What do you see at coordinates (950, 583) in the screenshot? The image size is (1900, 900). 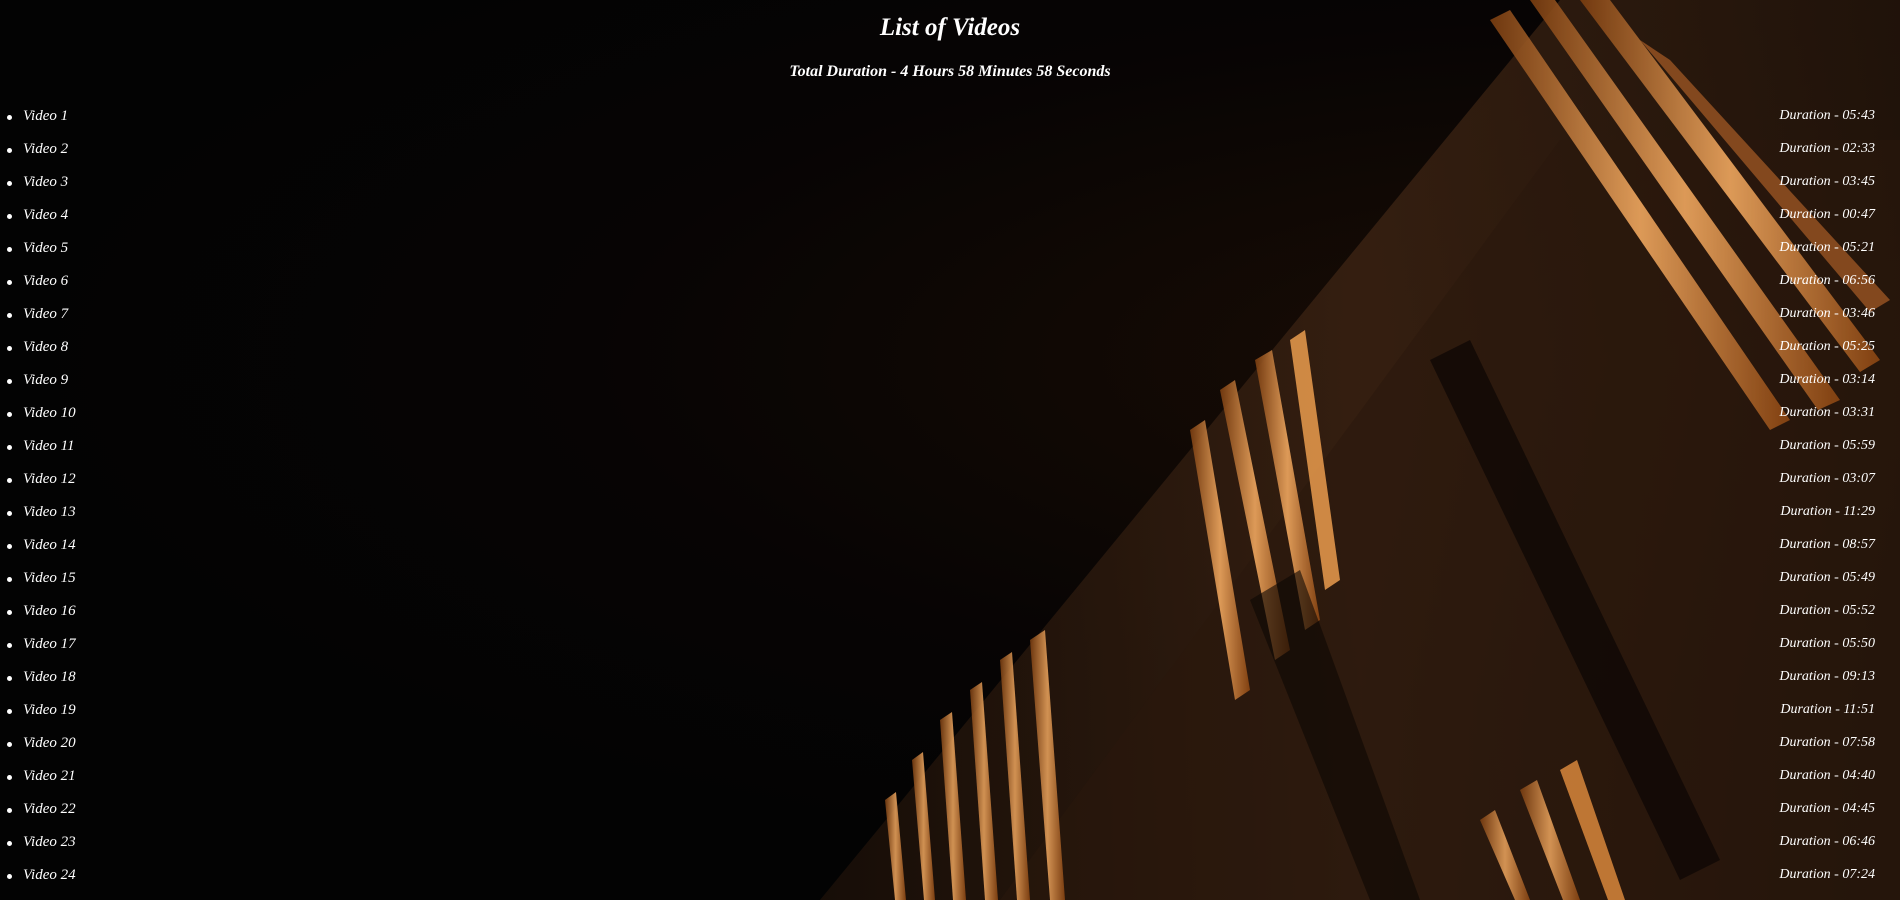 I see `list-item: Video 15 Duration - 05:49` at bounding box center [950, 583].